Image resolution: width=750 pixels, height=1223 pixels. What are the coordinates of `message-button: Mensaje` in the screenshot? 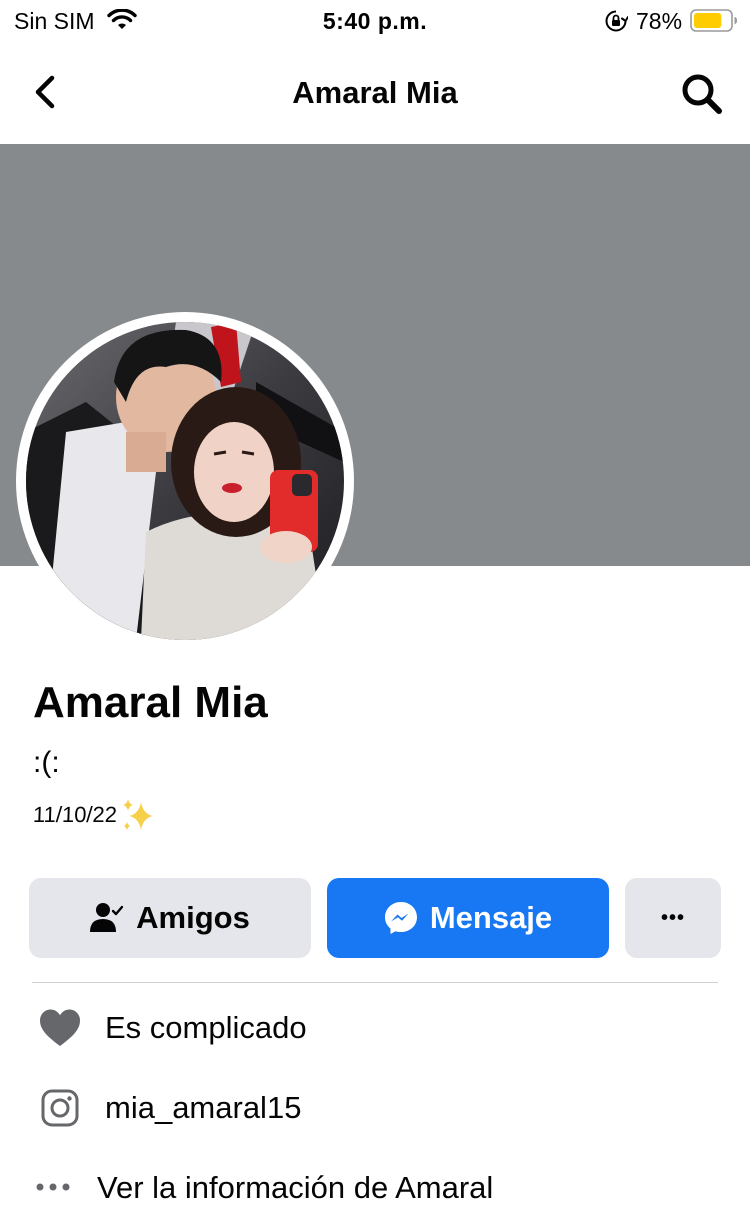 It's located at (468, 918).